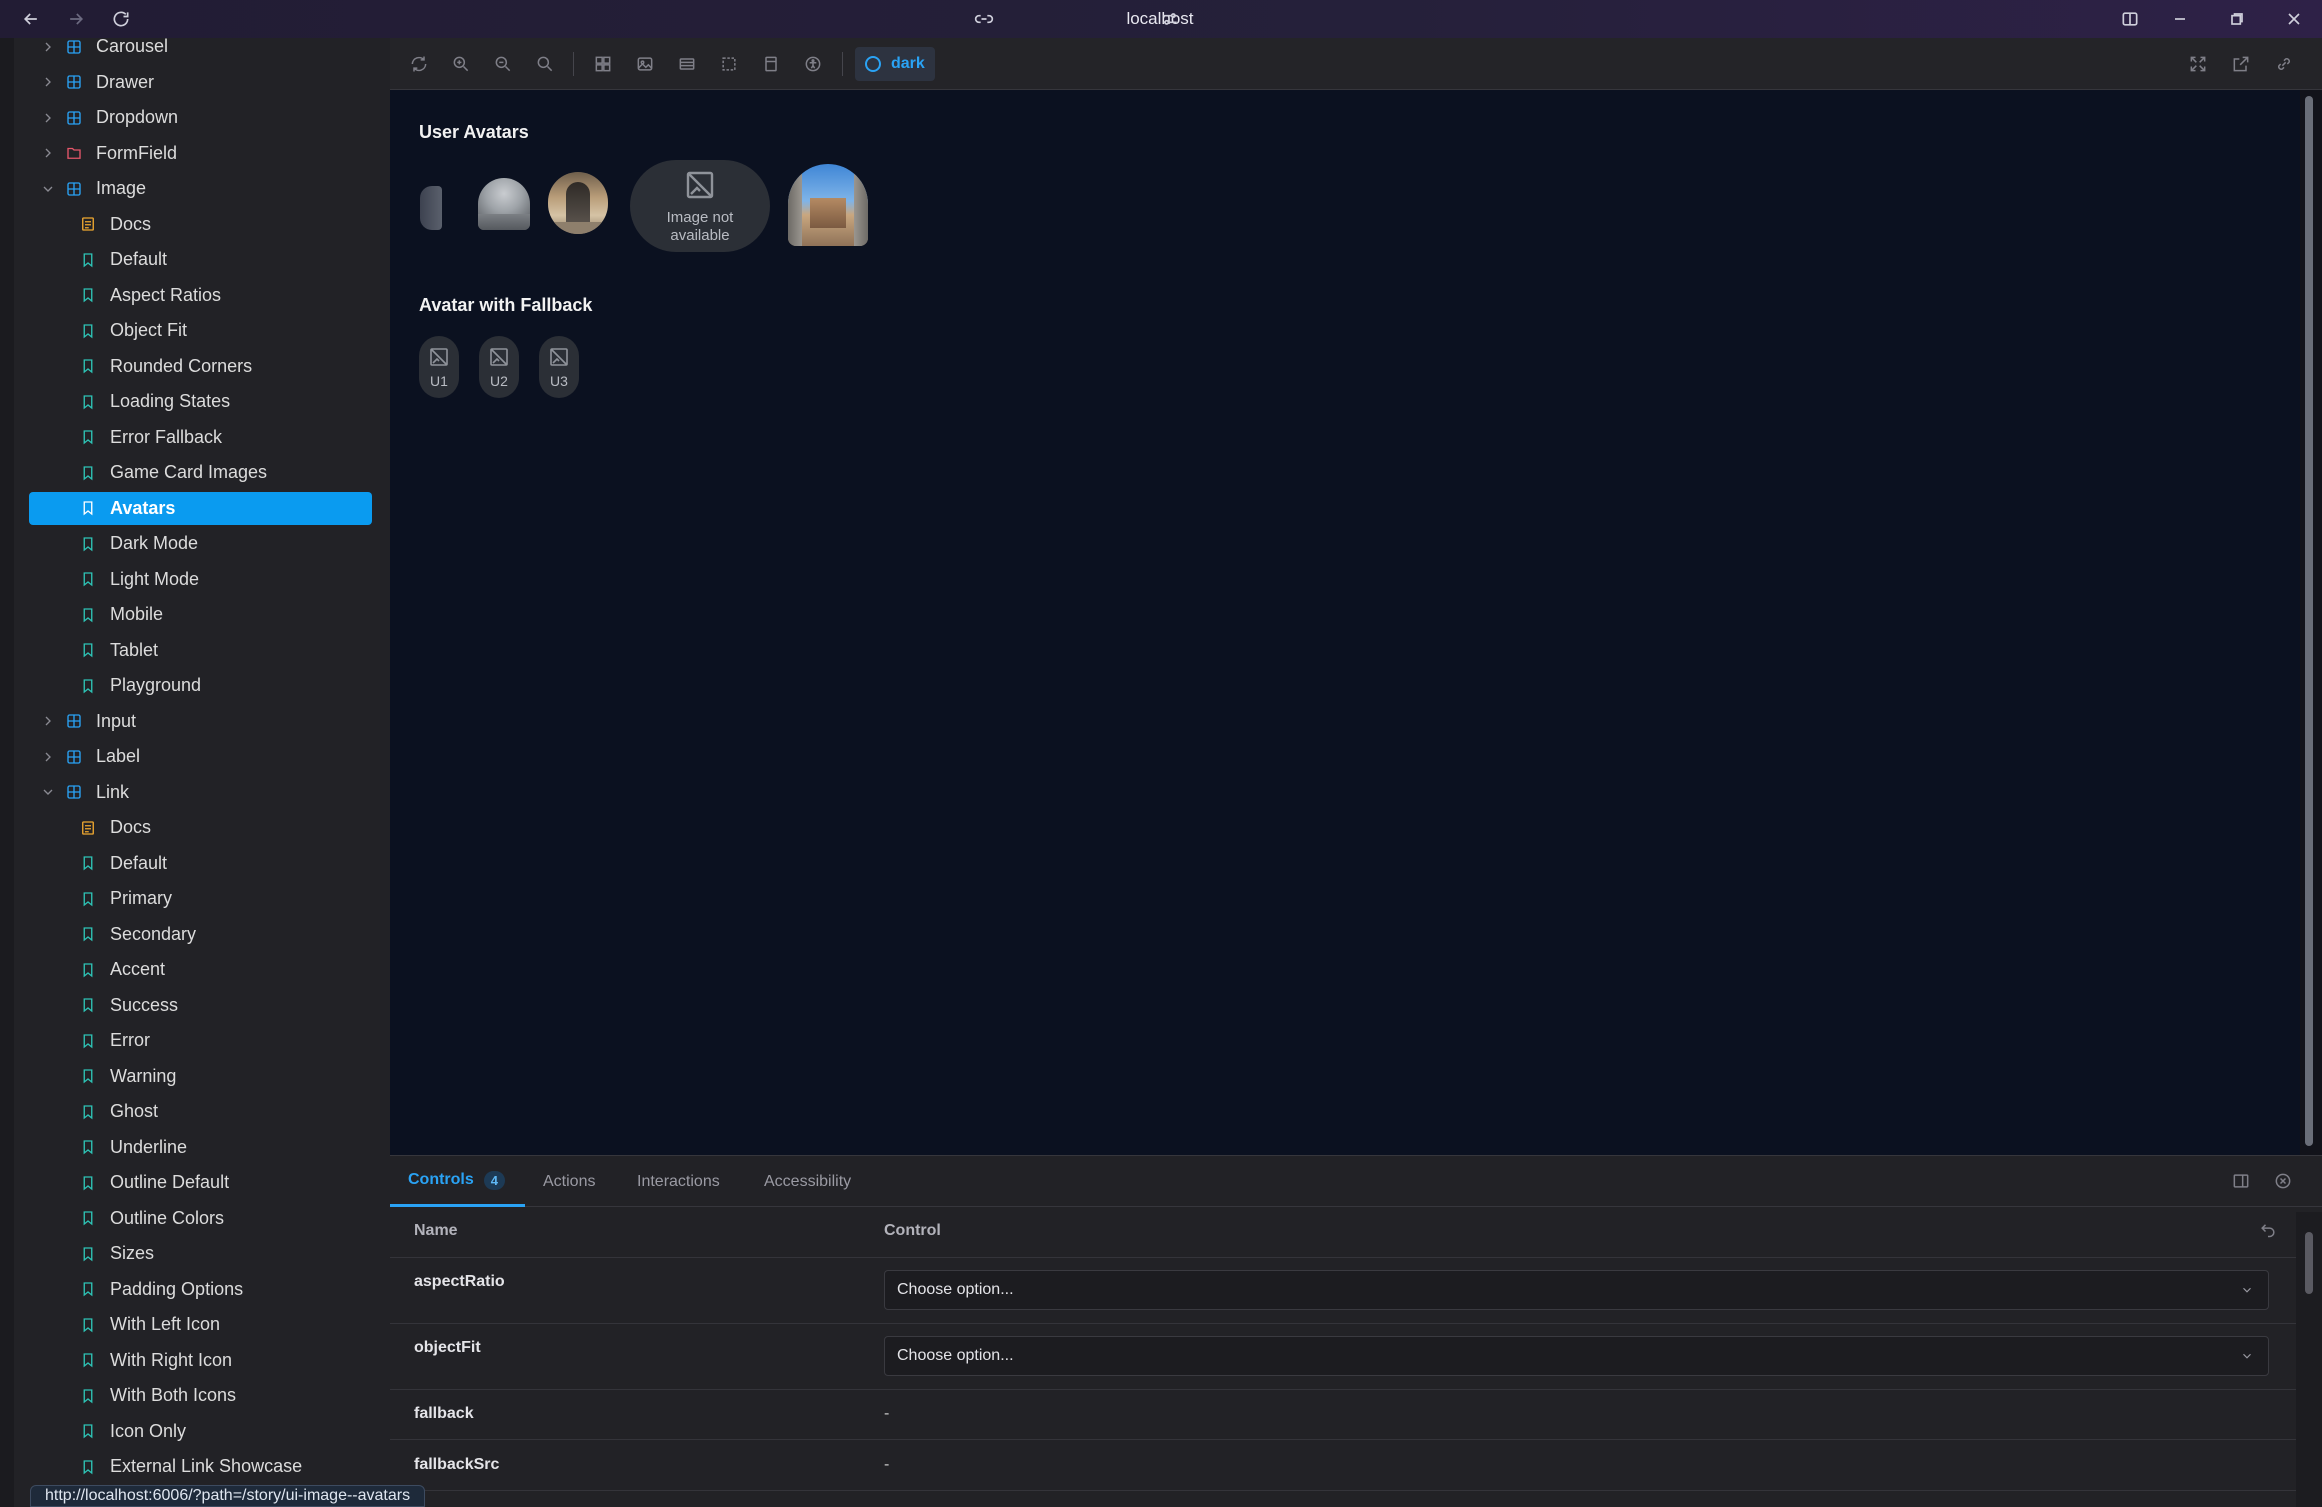  I want to click on forward-button, so click(76, 19).